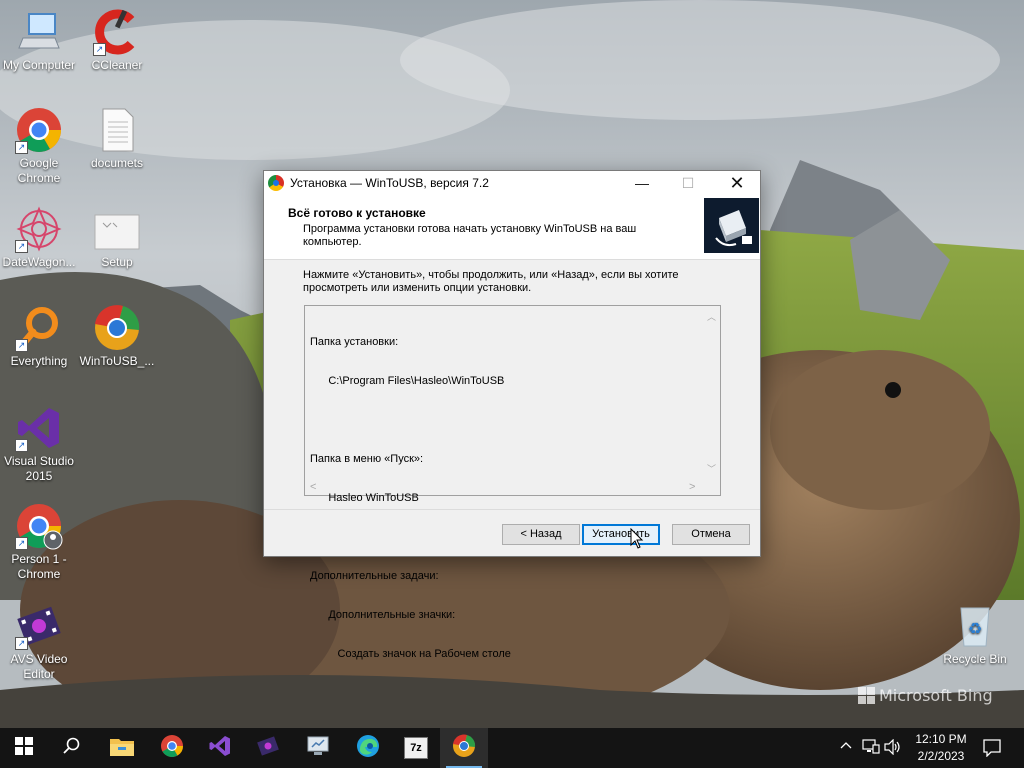 Image resolution: width=1024 pixels, height=768 pixels. I want to click on taskbar-edge, so click(368, 748).